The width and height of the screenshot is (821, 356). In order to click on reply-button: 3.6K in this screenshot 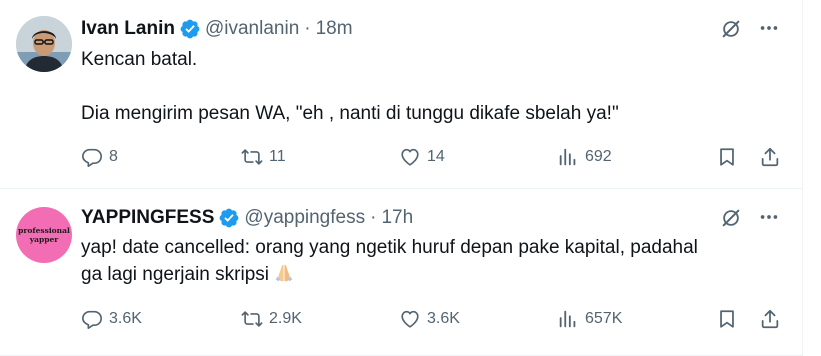, I will do `click(111, 319)`.